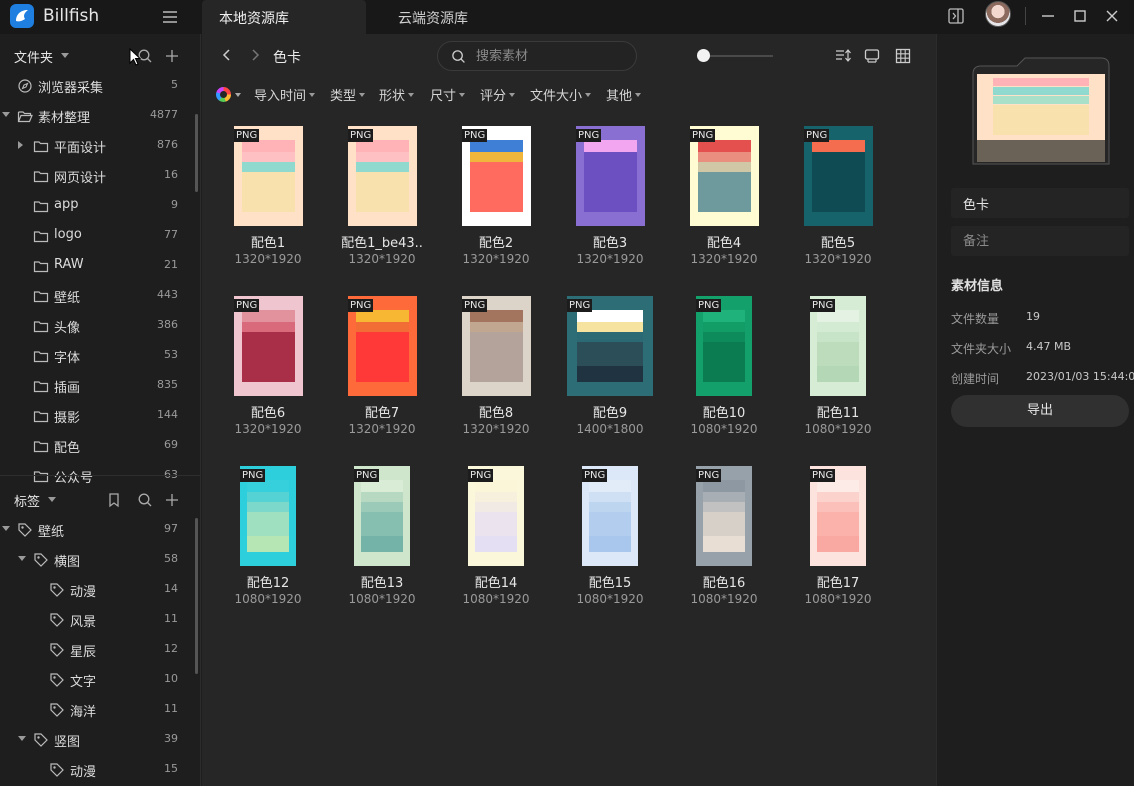  I want to click on asset-card: PNG 配色3 1320*1920, so click(610, 201).